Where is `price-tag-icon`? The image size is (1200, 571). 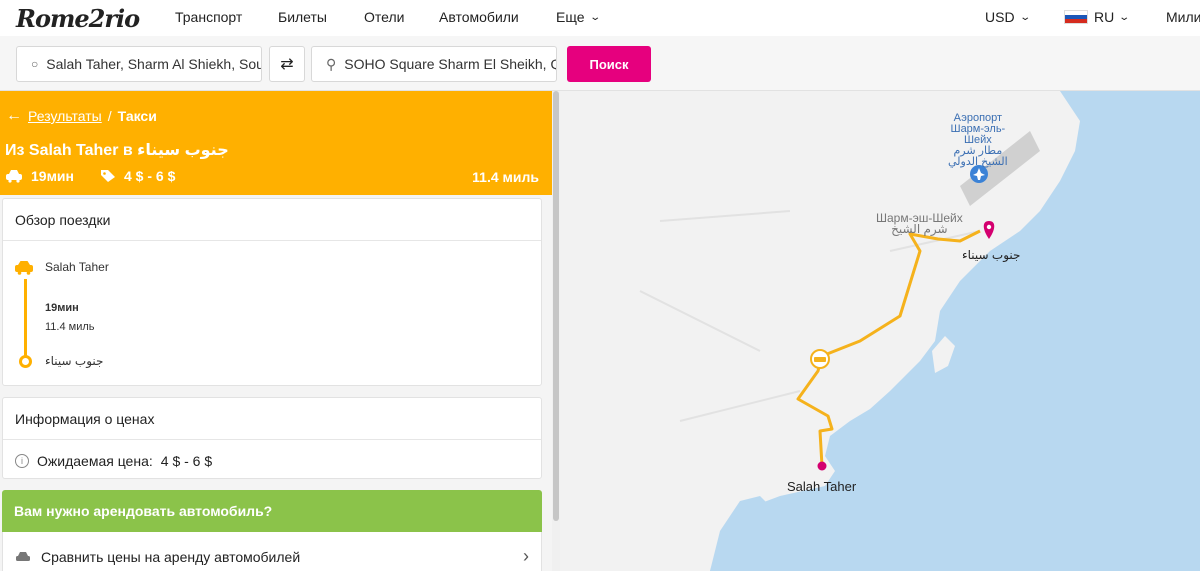
price-tag-icon is located at coordinates (108, 176).